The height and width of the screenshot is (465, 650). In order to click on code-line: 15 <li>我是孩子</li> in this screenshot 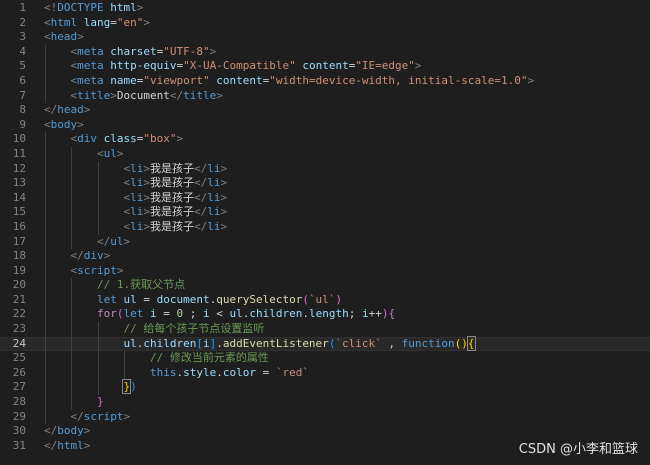, I will do `click(325, 212)`.